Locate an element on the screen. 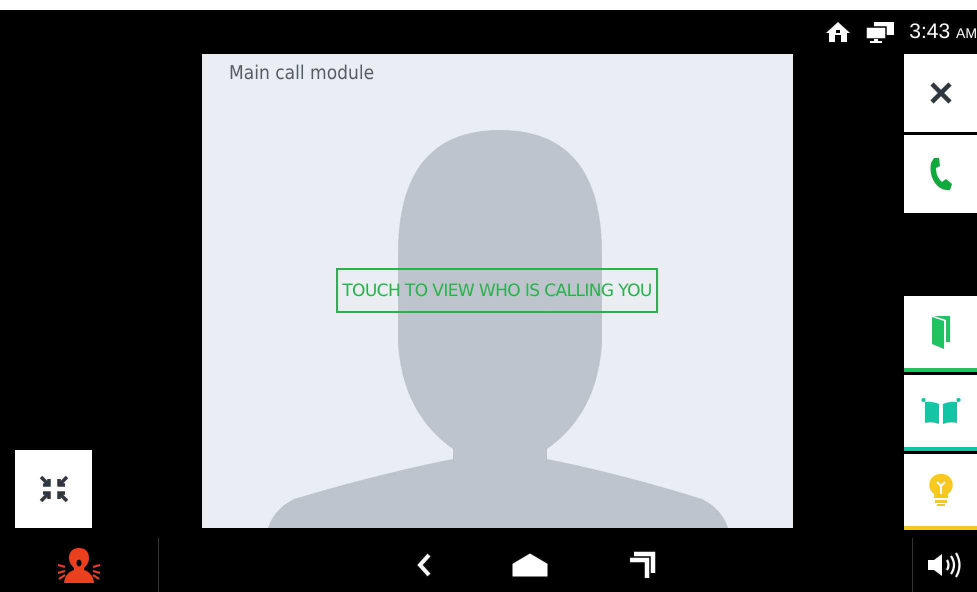  back-icon is located at coordinates (424, 565).